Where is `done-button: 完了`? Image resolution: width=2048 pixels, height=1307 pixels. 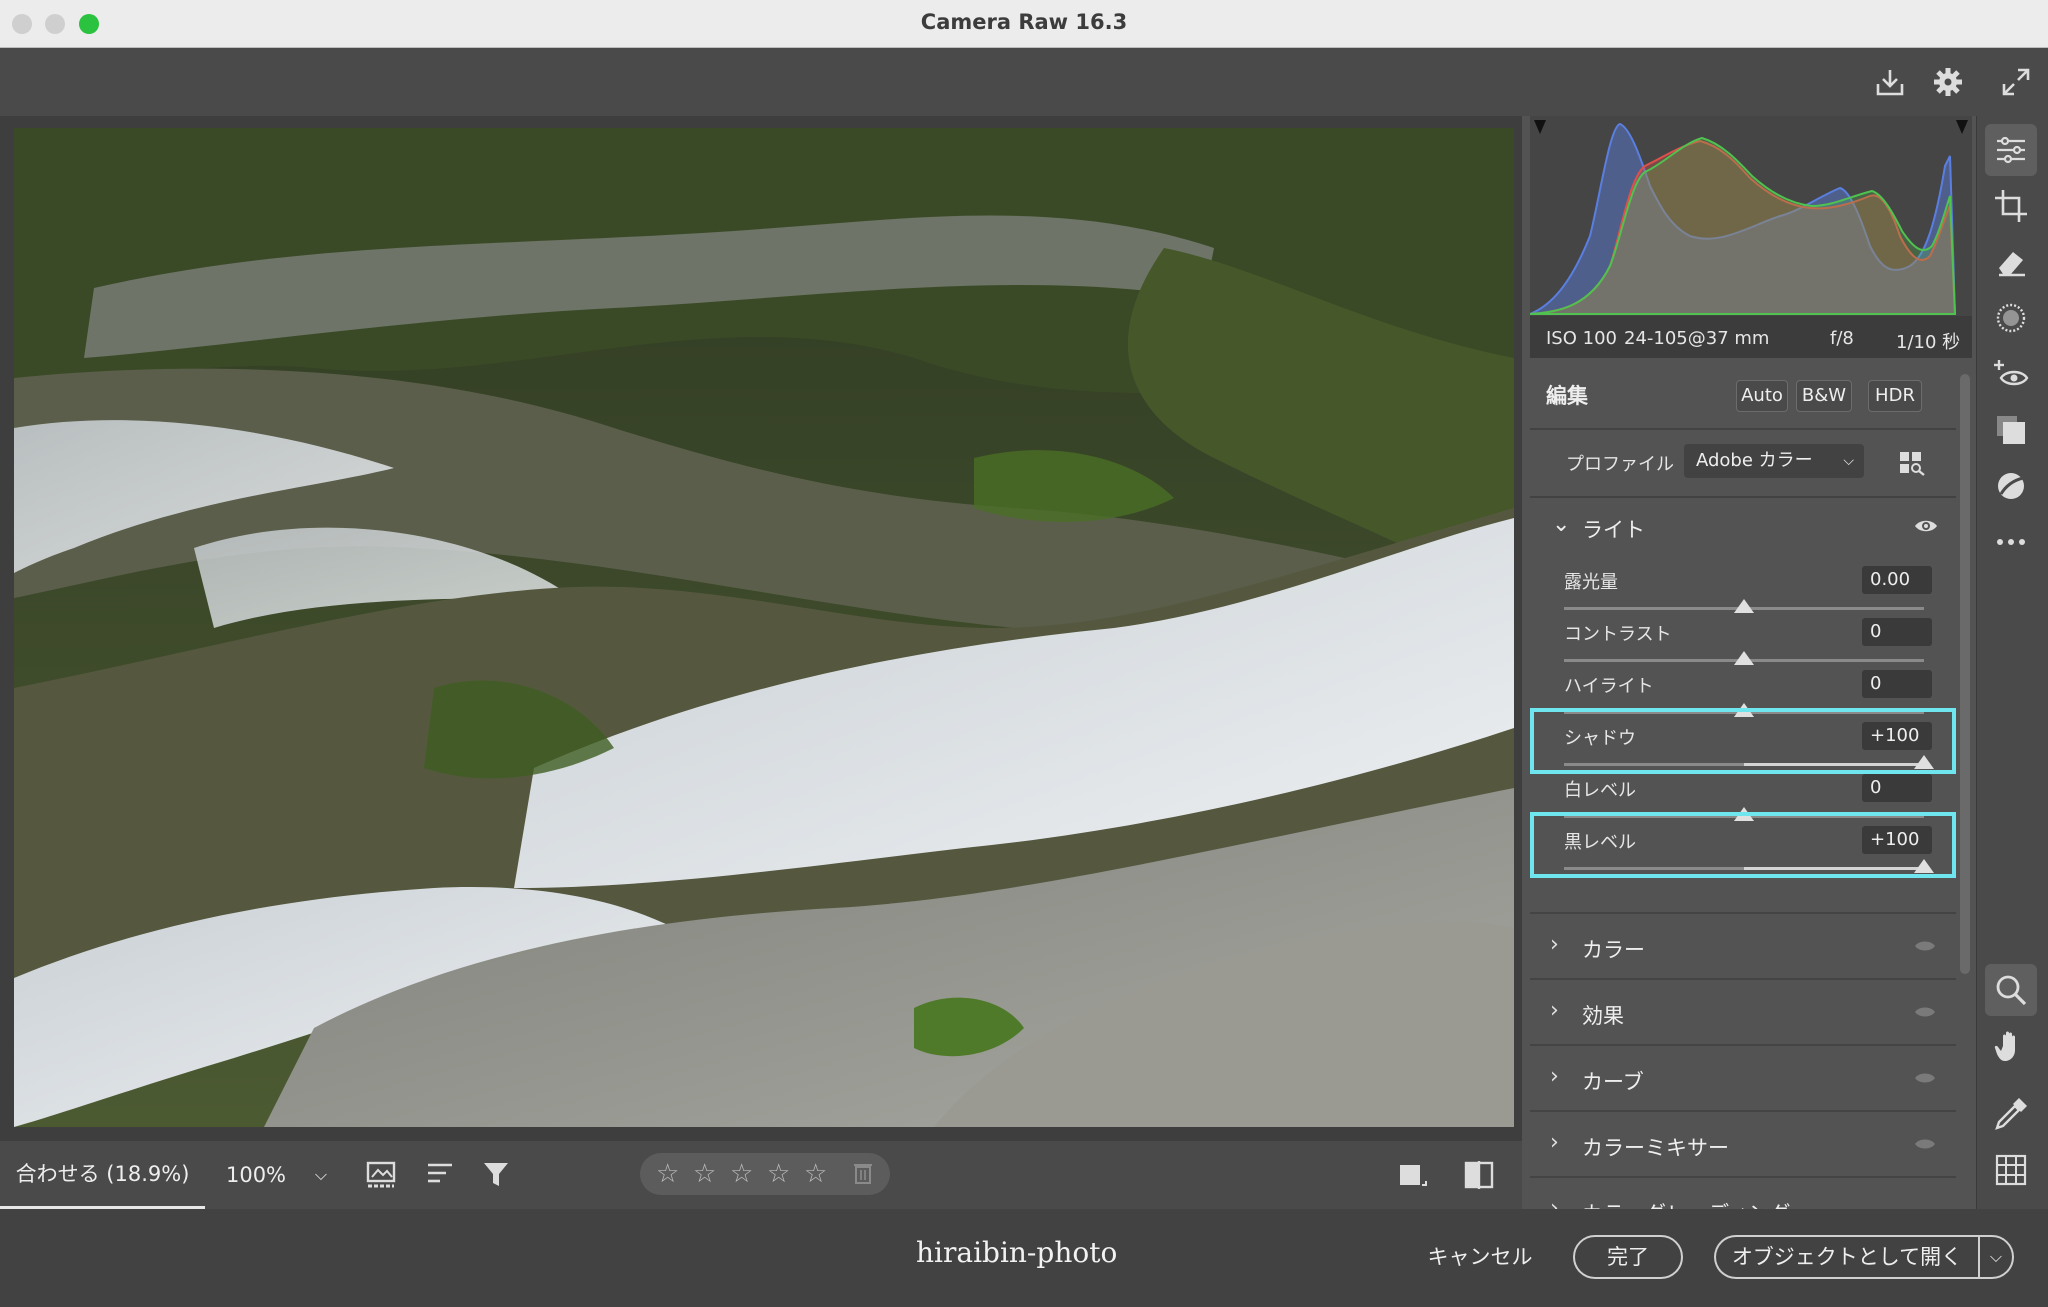
done-button: 完了 is located at coordinates (1628, 1257).